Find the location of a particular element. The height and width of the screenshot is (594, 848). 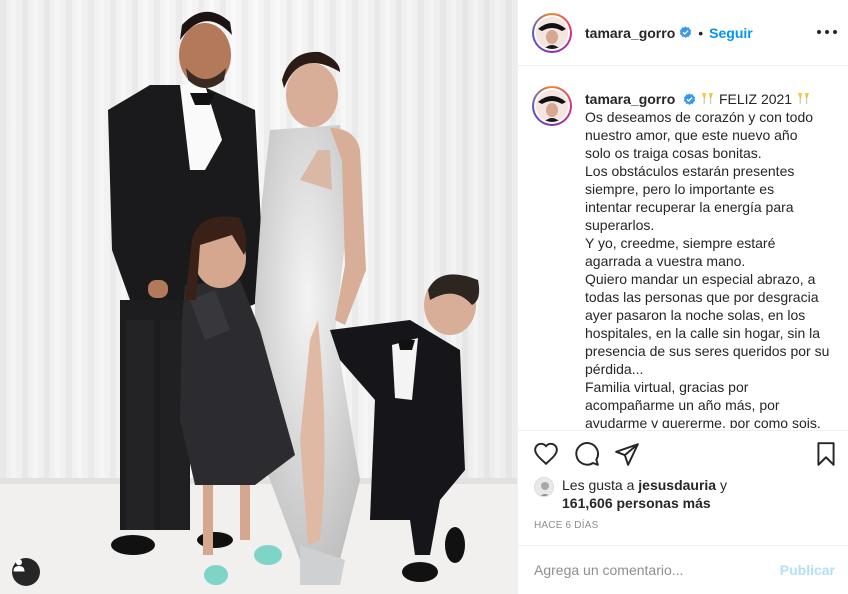

likes-count: 161,606 personas más is located at coordinates (636, 503).